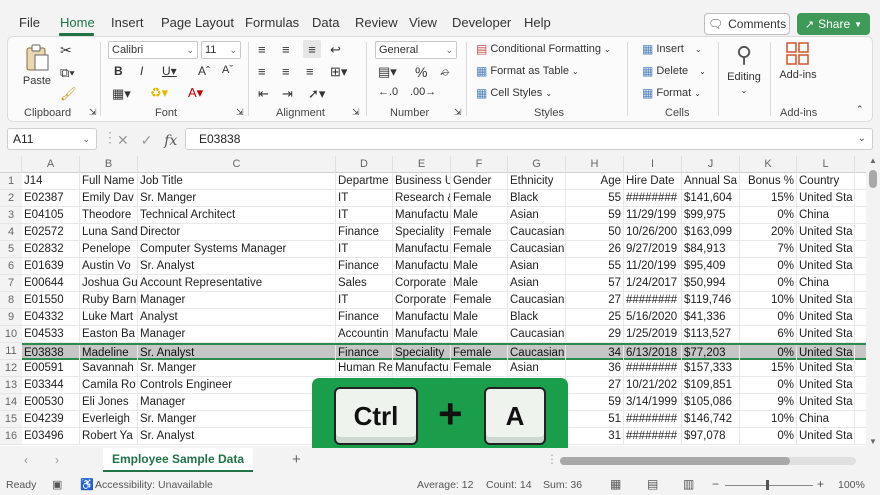 This screenshot has width=880, height=495. Describe the element at coordinates (237, 317) in the screenshot. I see `cell-c9: Analyst` at that location.